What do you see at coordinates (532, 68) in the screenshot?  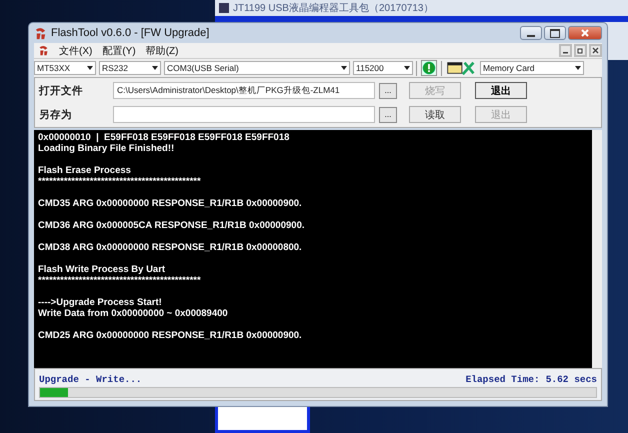 I see `dropdown: Memory Card` at bounding box center [532, 68].